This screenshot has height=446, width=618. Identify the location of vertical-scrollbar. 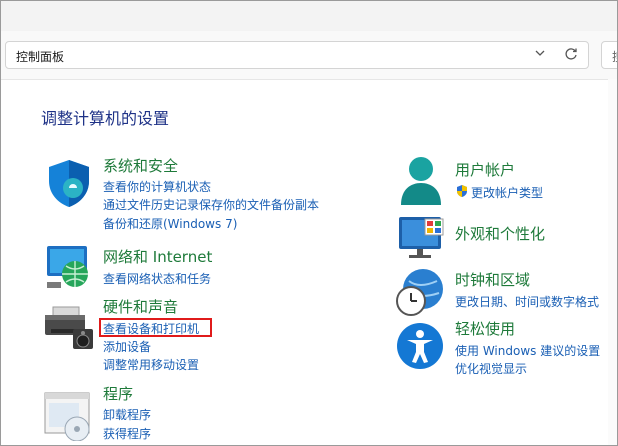
(612, 262).